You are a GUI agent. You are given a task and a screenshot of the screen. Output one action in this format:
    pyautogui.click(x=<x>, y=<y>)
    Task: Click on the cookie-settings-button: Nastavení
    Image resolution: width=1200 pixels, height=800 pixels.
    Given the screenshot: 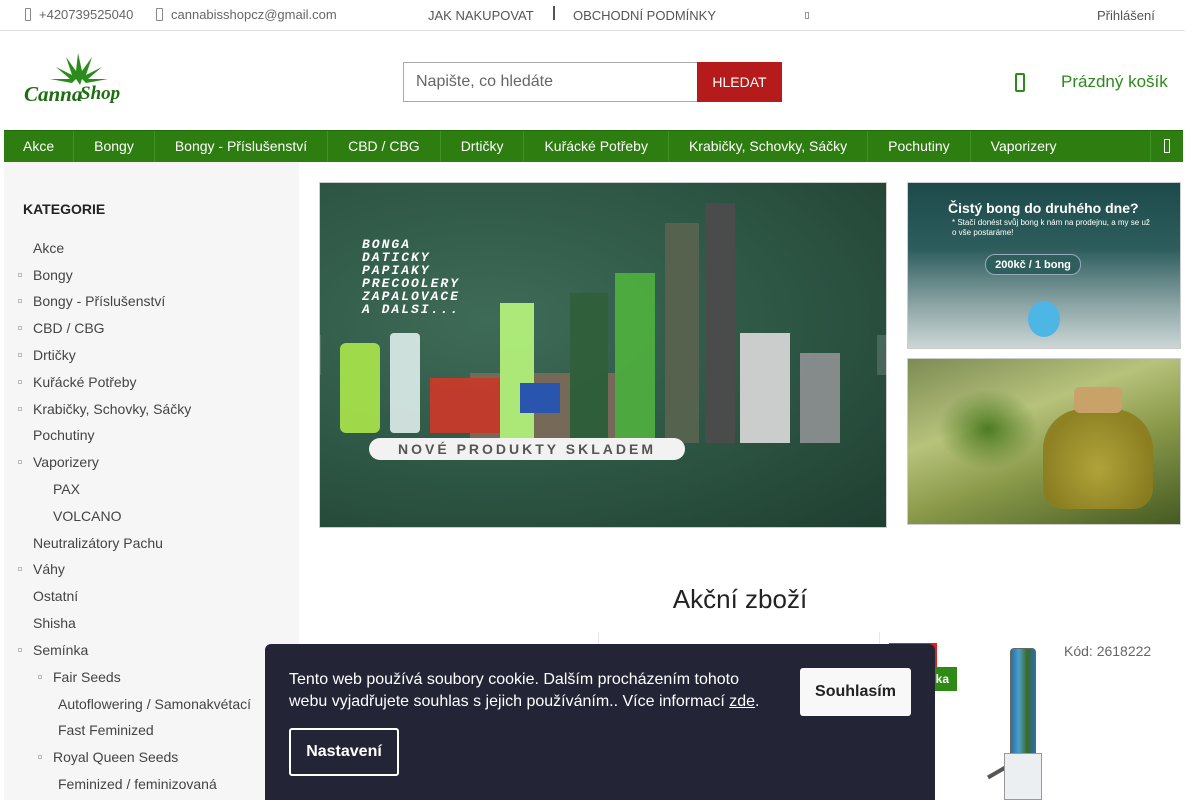 What is the action you would take?
    pyautogui.click(x=344, y=752)
    